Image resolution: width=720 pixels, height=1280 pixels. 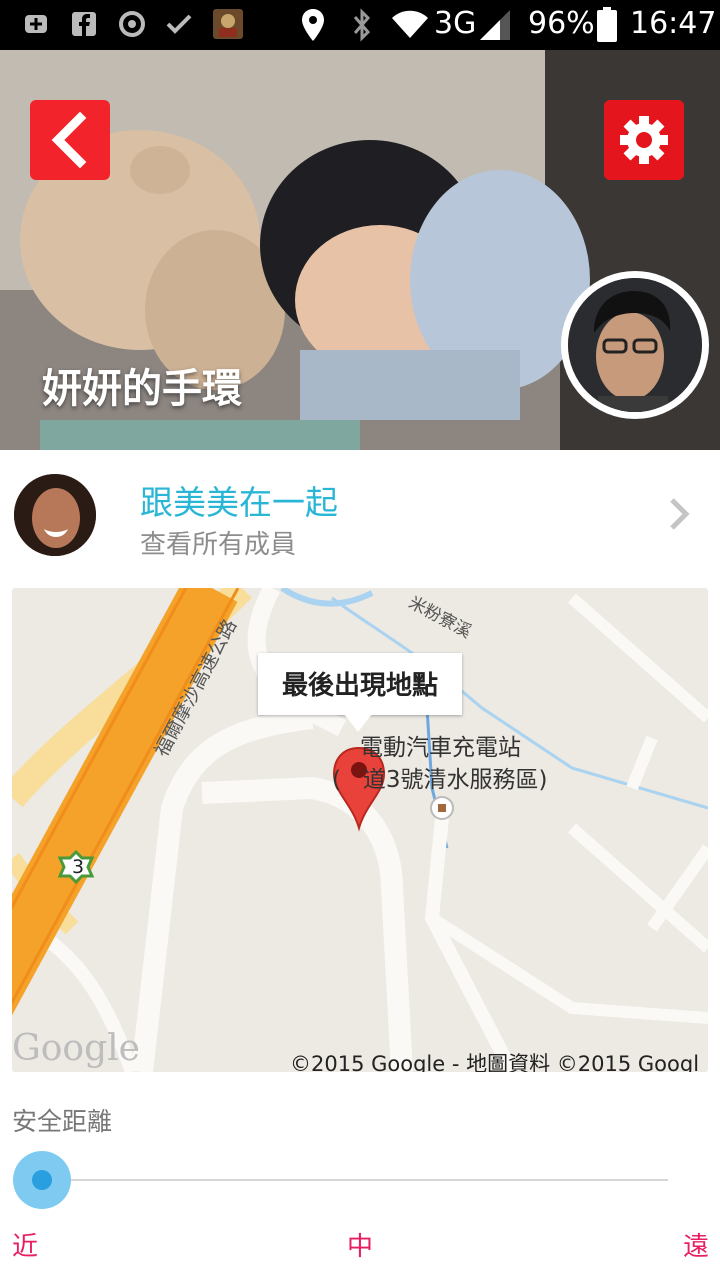 I want to click on member-group-title: 跟美美在一起, so click(x=239, y=502).